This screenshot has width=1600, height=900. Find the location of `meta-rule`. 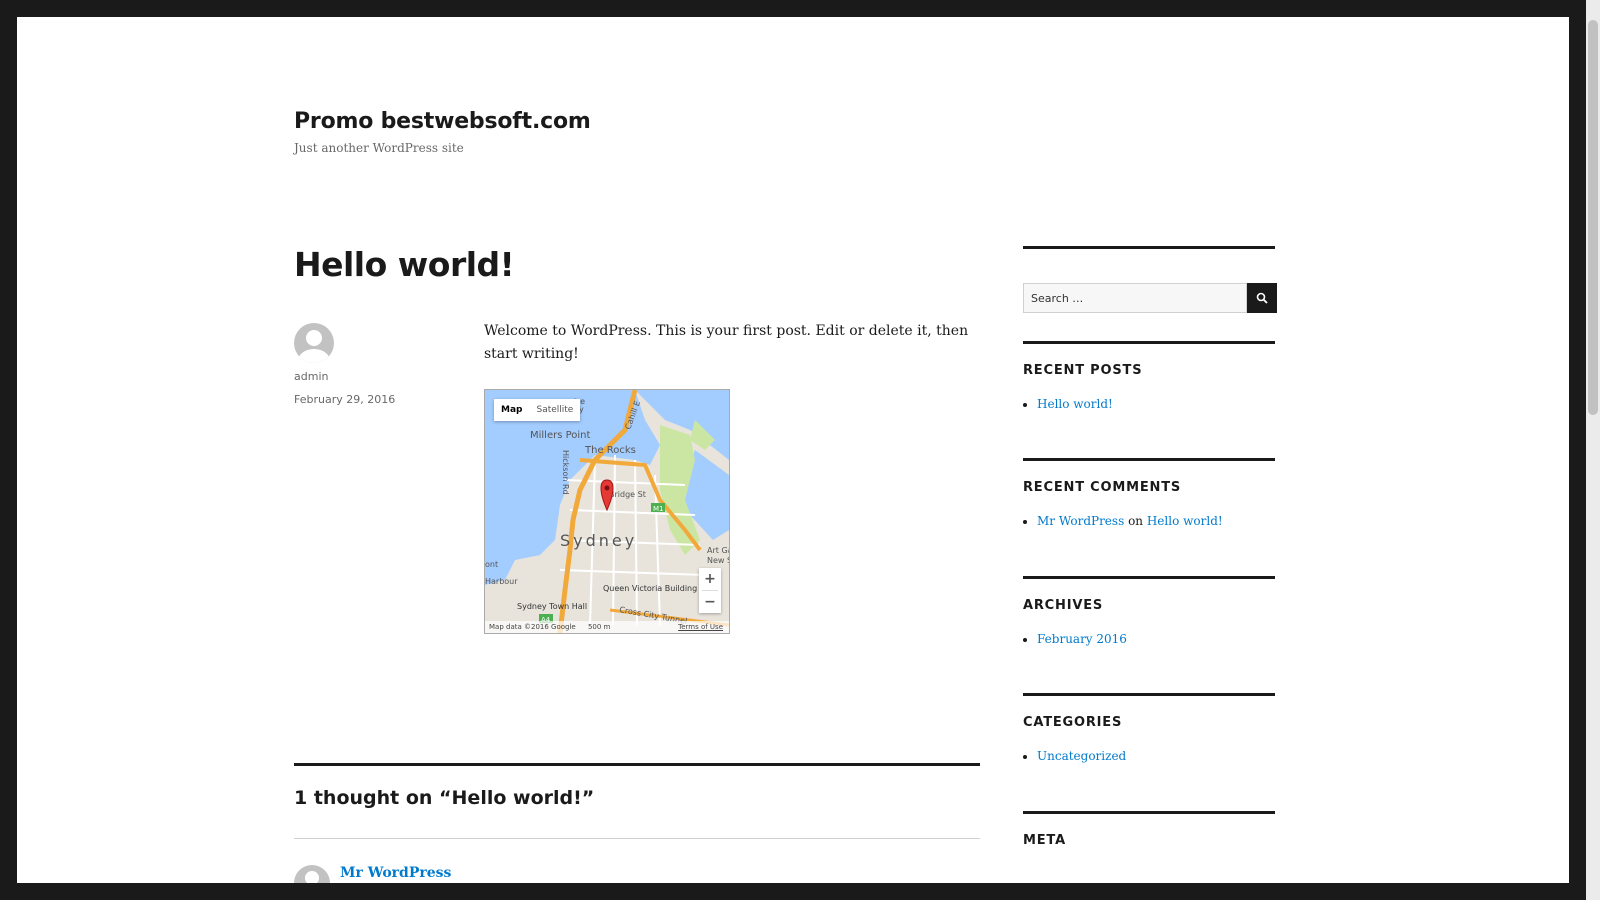

meta-rule is located at coordinates (1149, 812).